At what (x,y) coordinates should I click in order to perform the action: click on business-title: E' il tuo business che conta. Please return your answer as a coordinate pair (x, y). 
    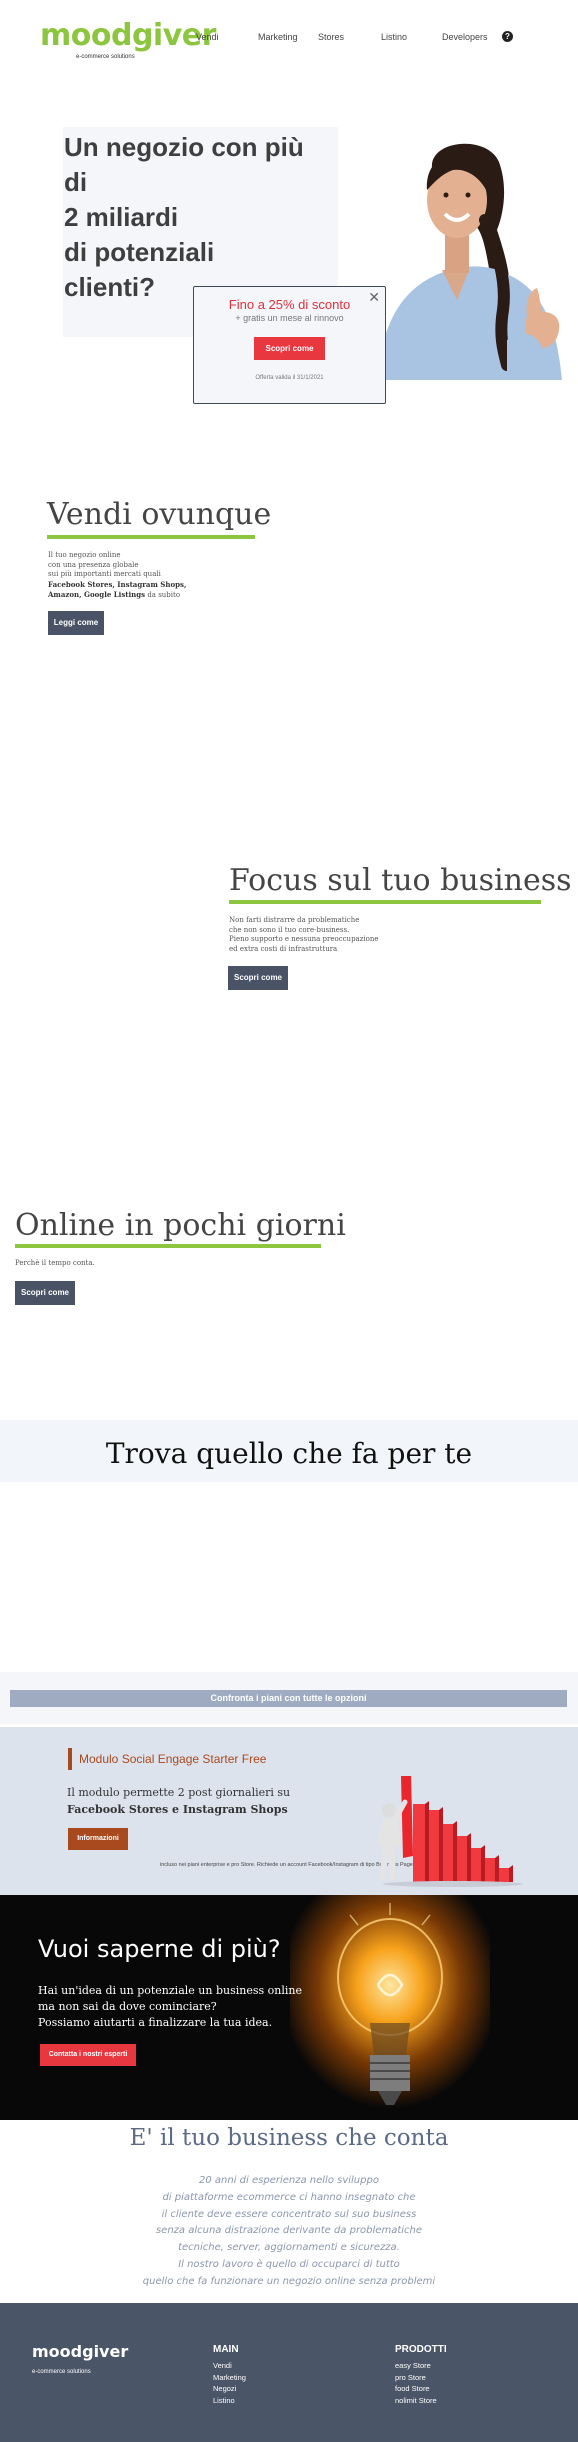
    Looking at the image, I should click on (289, 2138).